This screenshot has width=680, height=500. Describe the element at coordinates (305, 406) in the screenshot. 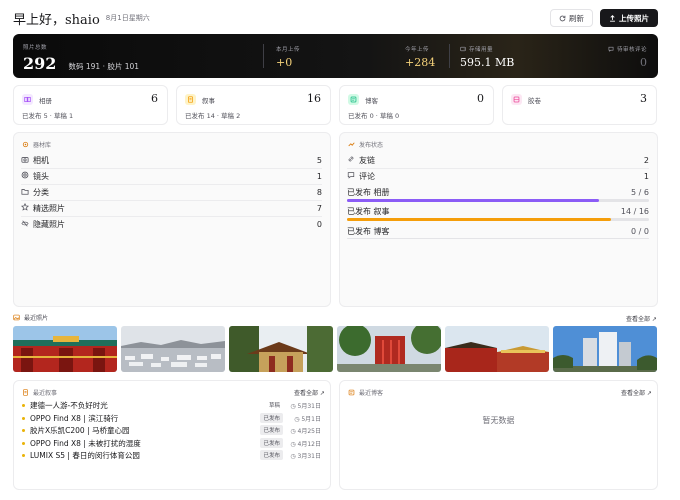

I see `story-date: ◷ 5月31日` at that location.